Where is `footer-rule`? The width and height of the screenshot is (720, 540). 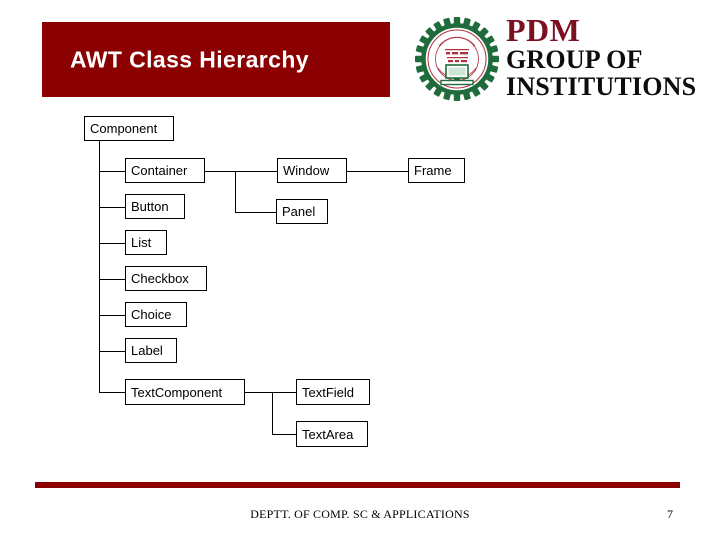 footer-rule is located at coordinates (357, 485).